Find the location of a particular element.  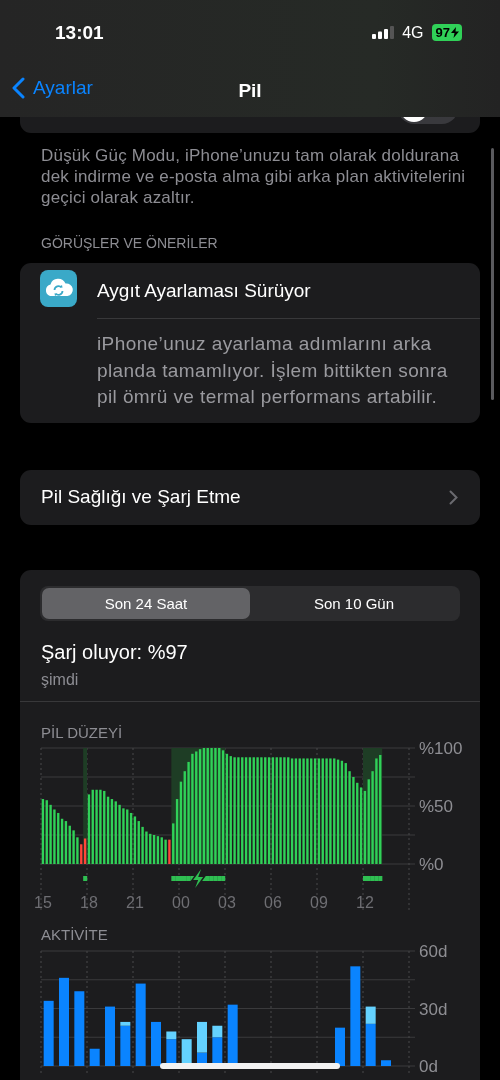

back-button: Ayarlar is located at coordinates (52, 88).